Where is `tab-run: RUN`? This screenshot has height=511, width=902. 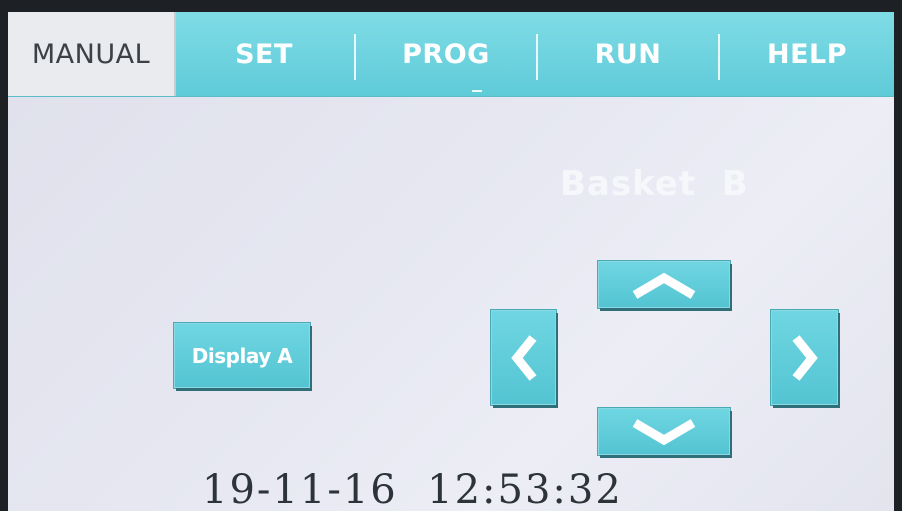
tab-run: RUN is located at coordinates (628, 54).